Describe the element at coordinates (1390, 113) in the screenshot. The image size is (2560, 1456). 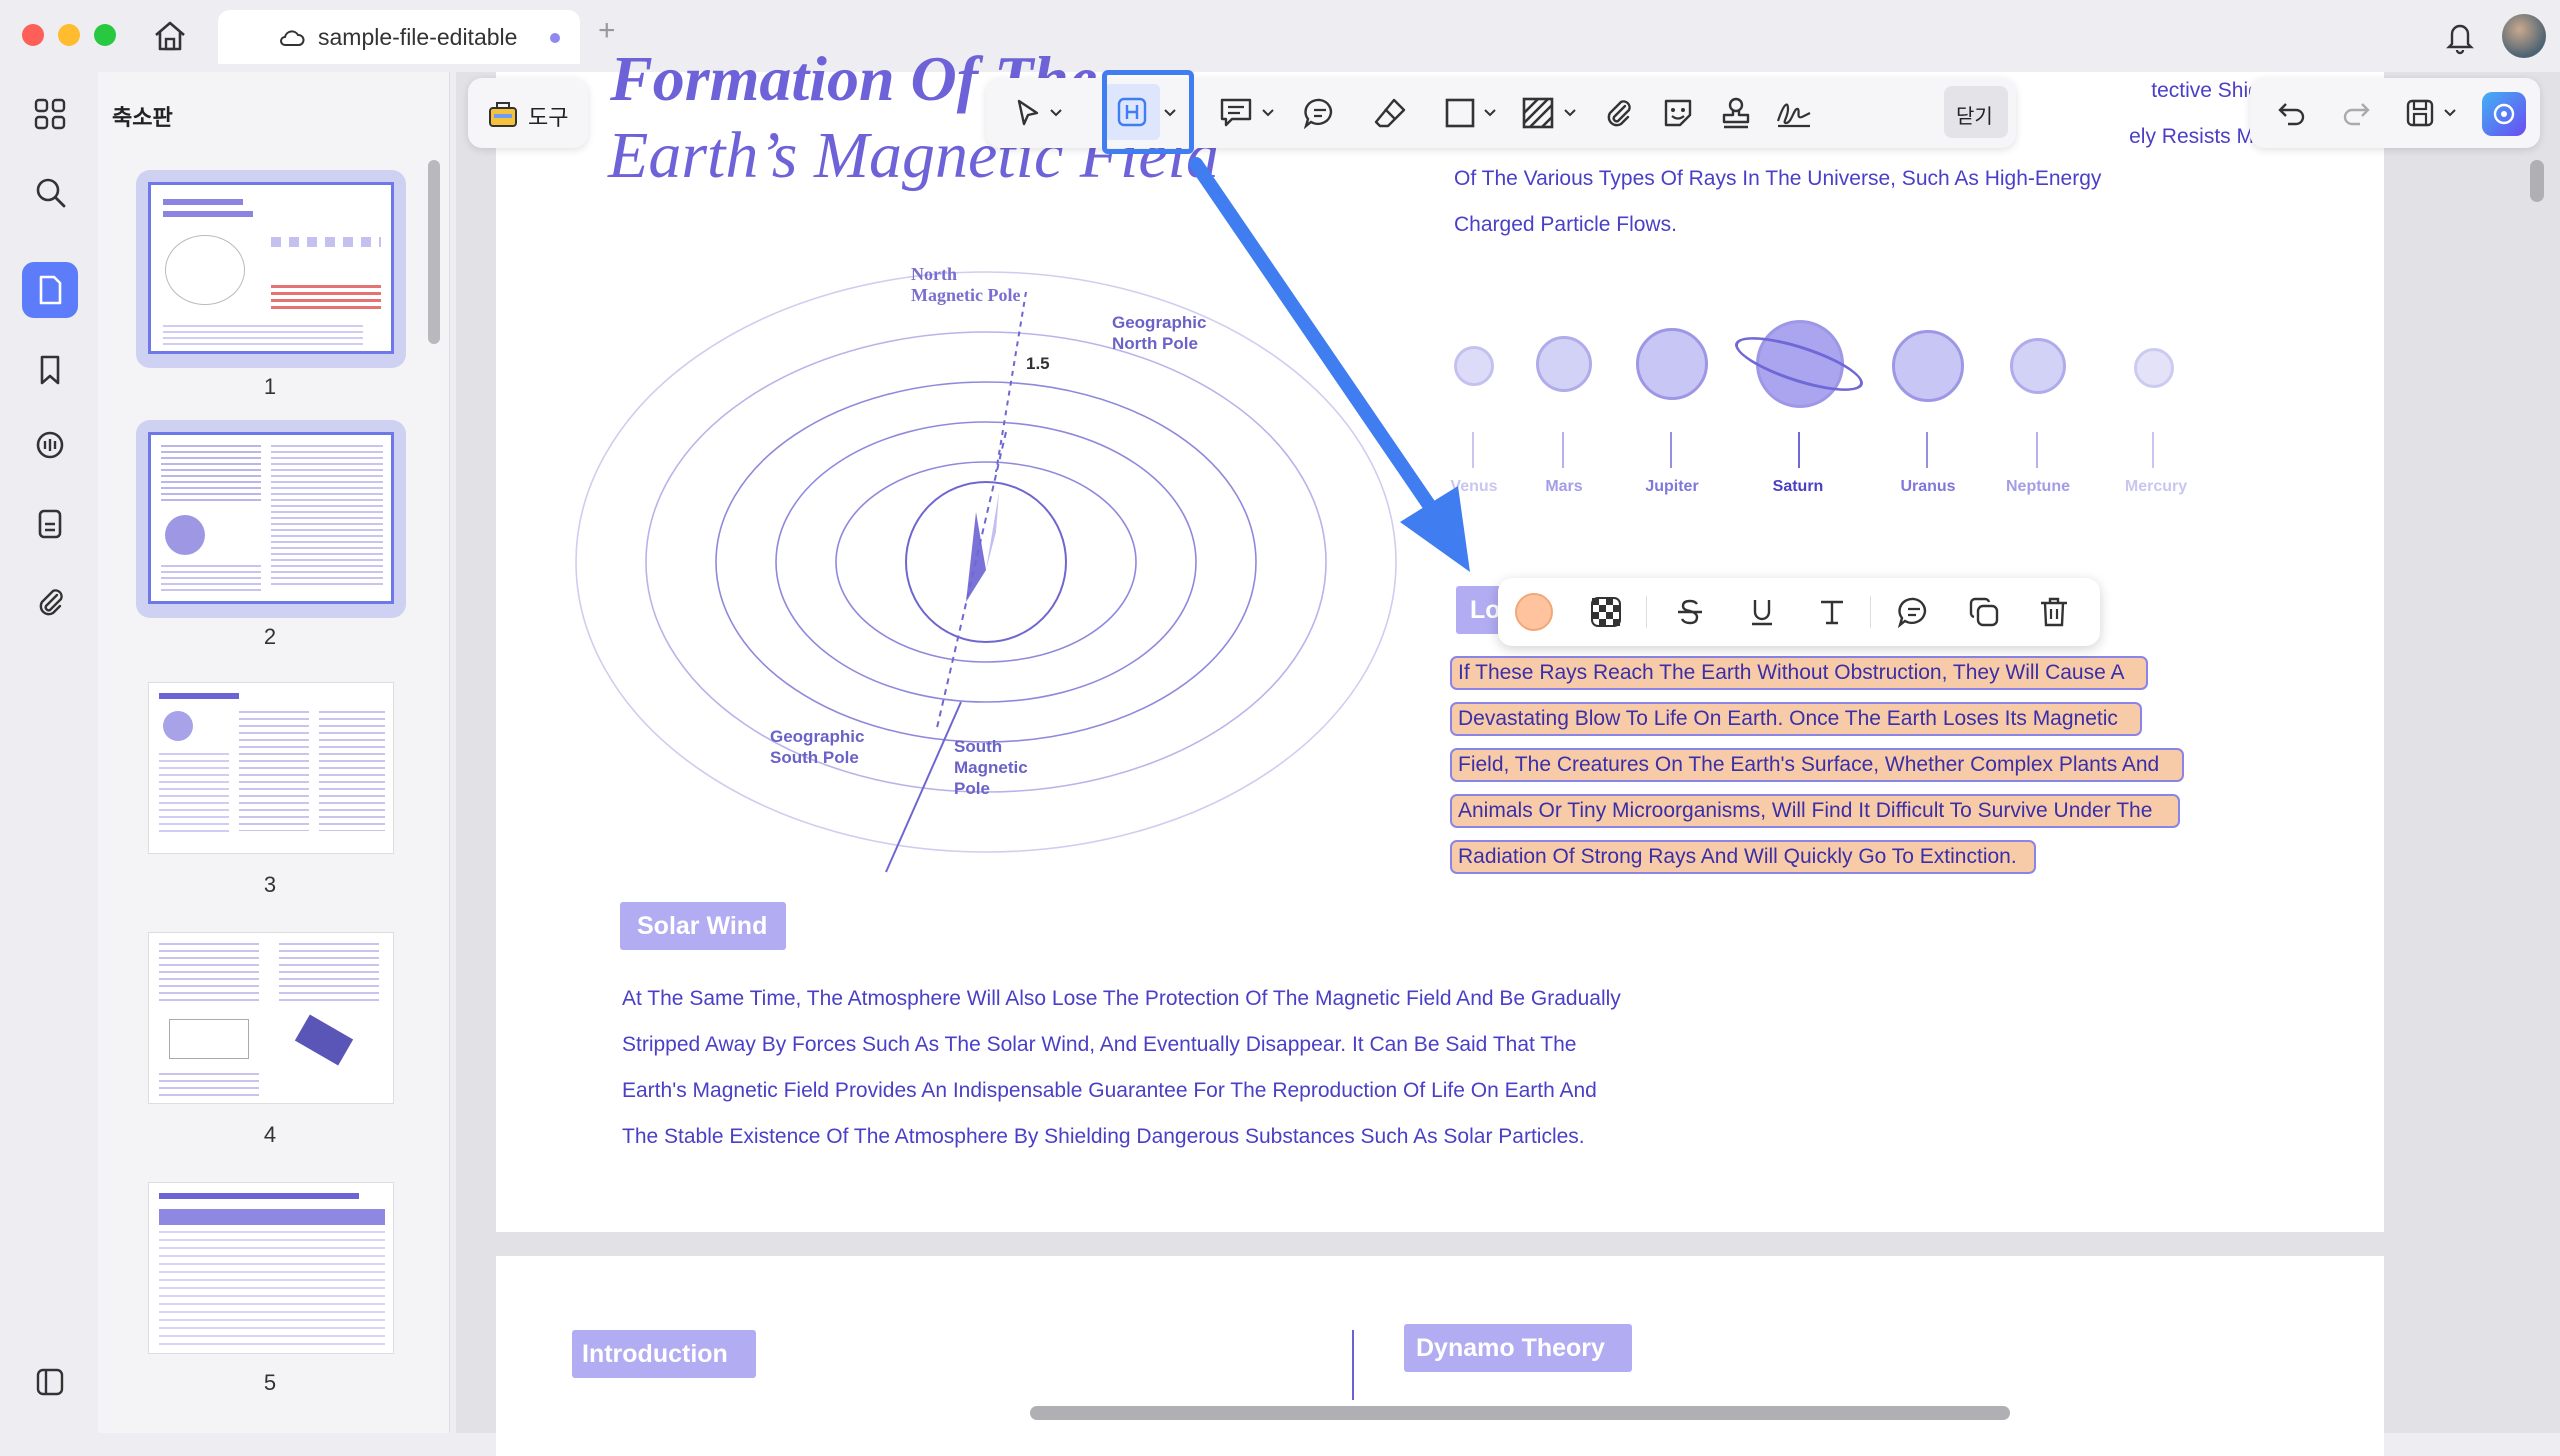
I see `eraser-icon` at that location.